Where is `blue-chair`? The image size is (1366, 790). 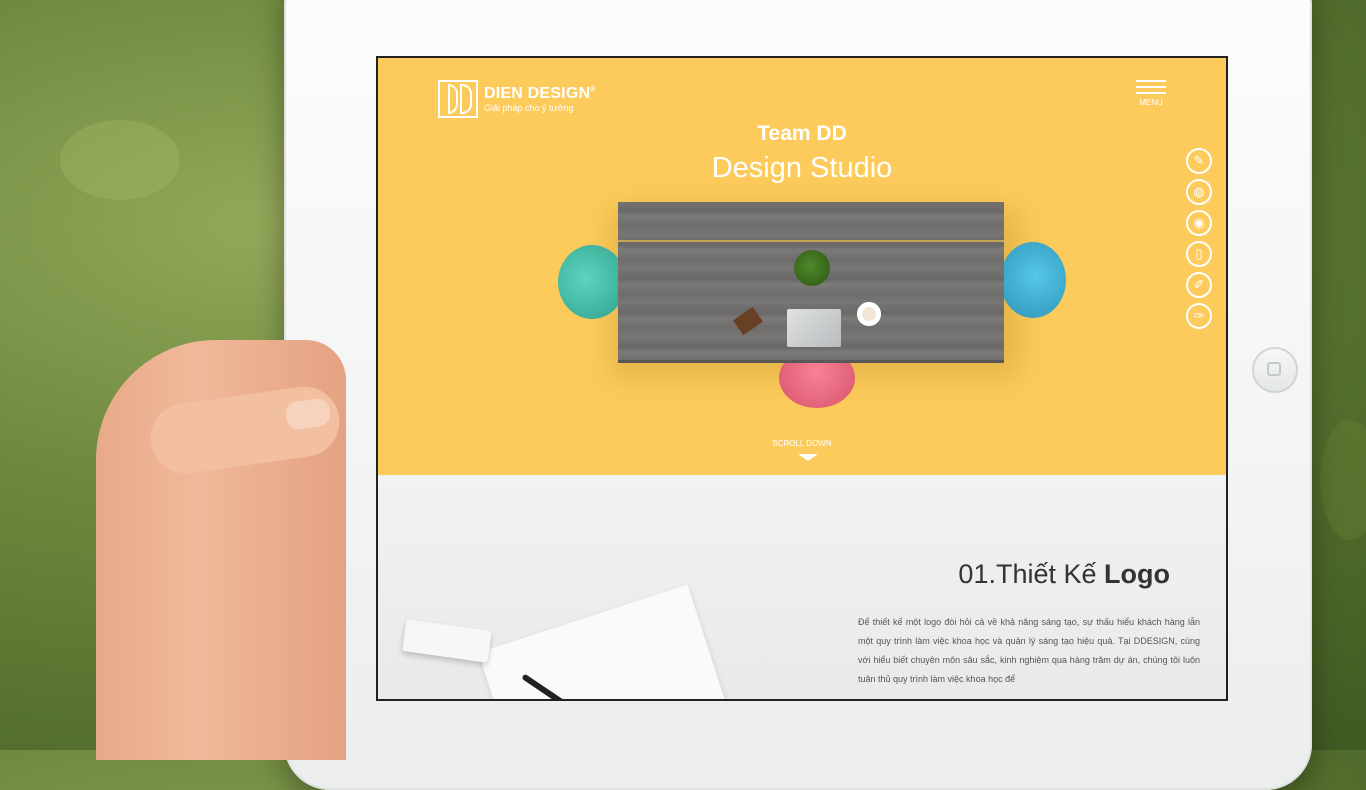
blue-chair is located at coordinates (1033, 280).